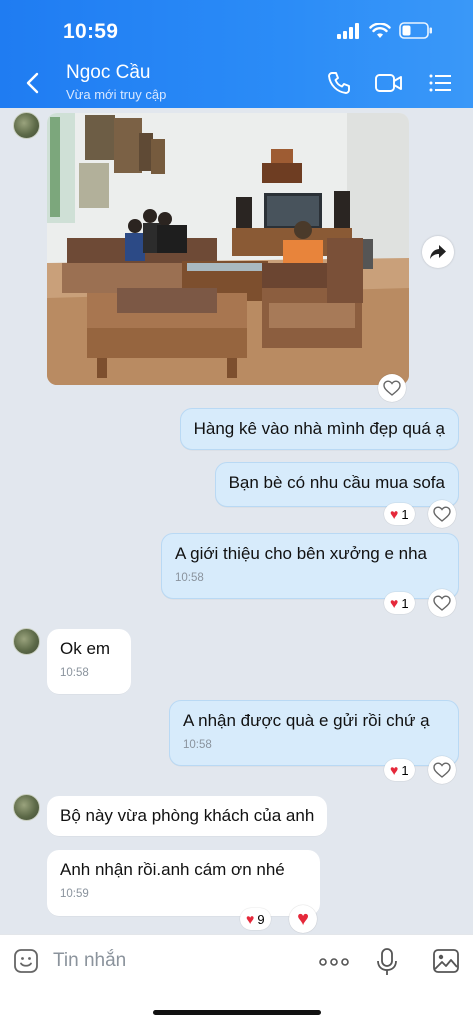  What do you see at coordinates (85, 648) in the screenshot?
I see `message-text: Ok em` at bounding box center [85, 648].